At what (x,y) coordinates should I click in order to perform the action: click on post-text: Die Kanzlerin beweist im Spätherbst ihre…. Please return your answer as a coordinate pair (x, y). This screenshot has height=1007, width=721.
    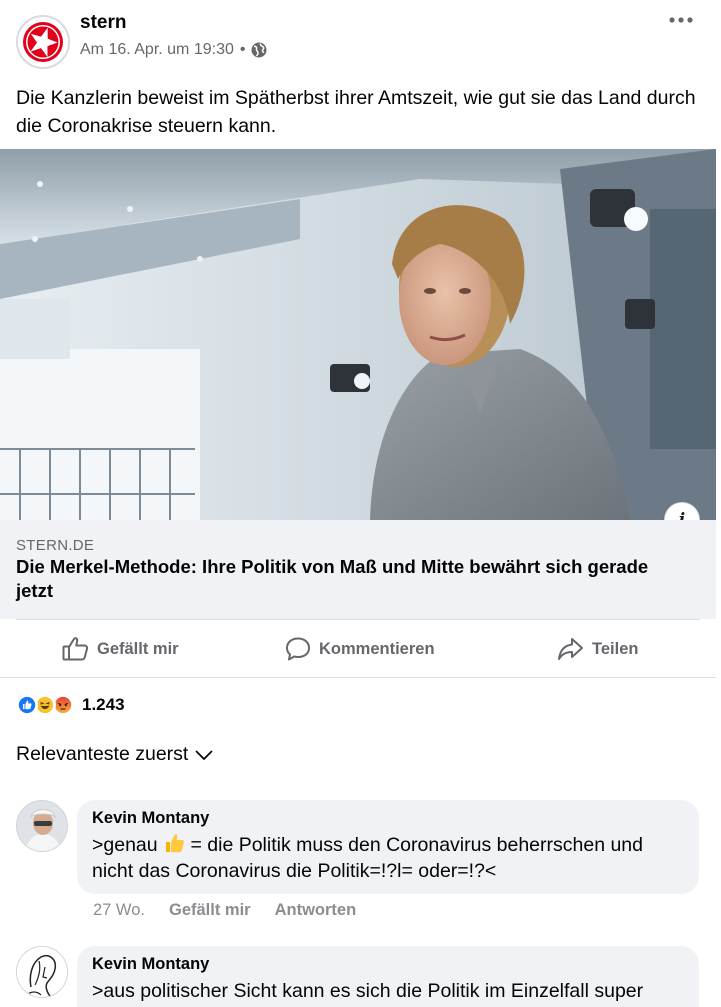
    Looking at the image, I should click on (356, 112).